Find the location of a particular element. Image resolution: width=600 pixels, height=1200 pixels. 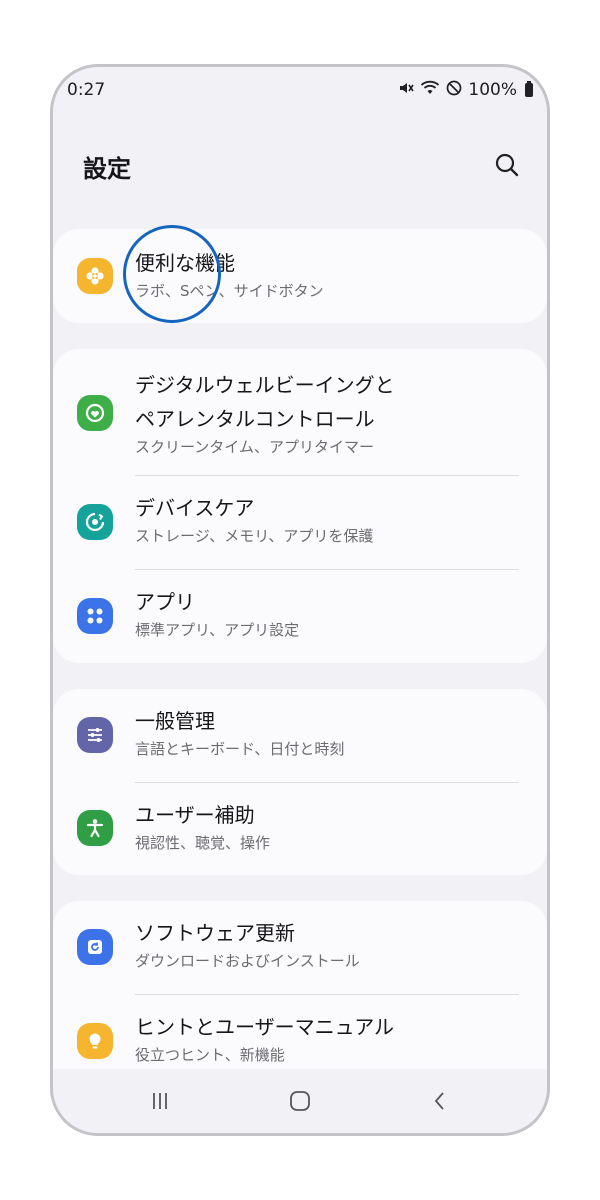

settings-item-advanced-features: 便利な機能 ラボ、Sペン、サイドボタン is located at coordinates (300, 276).